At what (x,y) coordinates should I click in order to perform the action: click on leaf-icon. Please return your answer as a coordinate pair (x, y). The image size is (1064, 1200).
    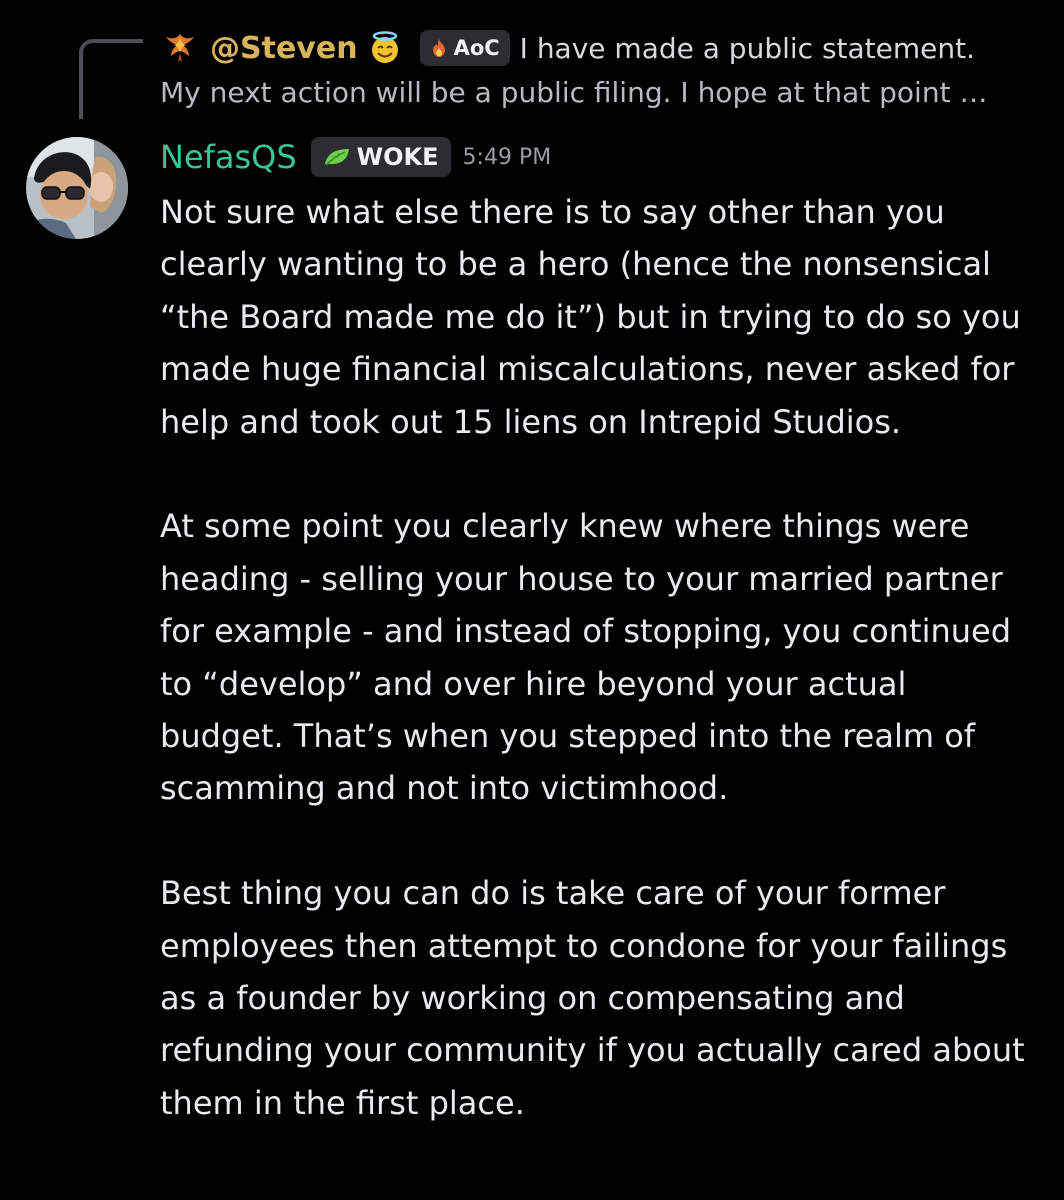
    Looking at the image, I should click on (336, 157).